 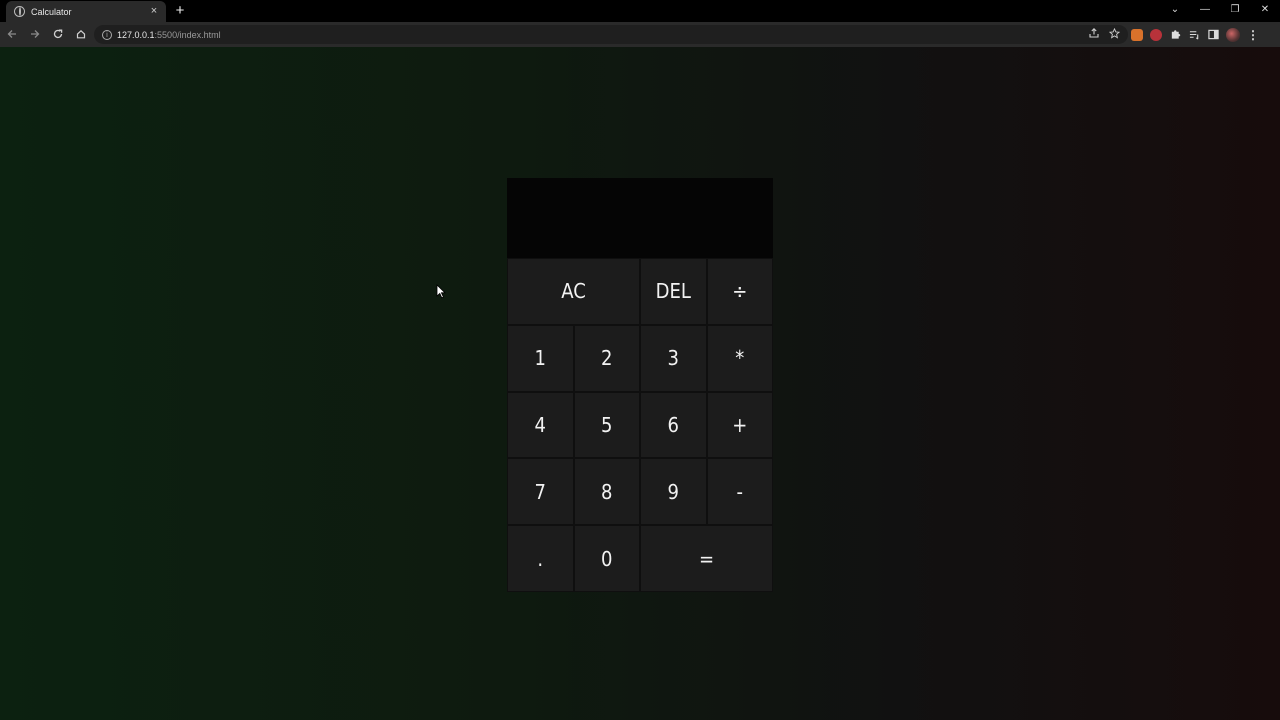 I want to click on decimal-point-button: ., so click(x=540, y=558).